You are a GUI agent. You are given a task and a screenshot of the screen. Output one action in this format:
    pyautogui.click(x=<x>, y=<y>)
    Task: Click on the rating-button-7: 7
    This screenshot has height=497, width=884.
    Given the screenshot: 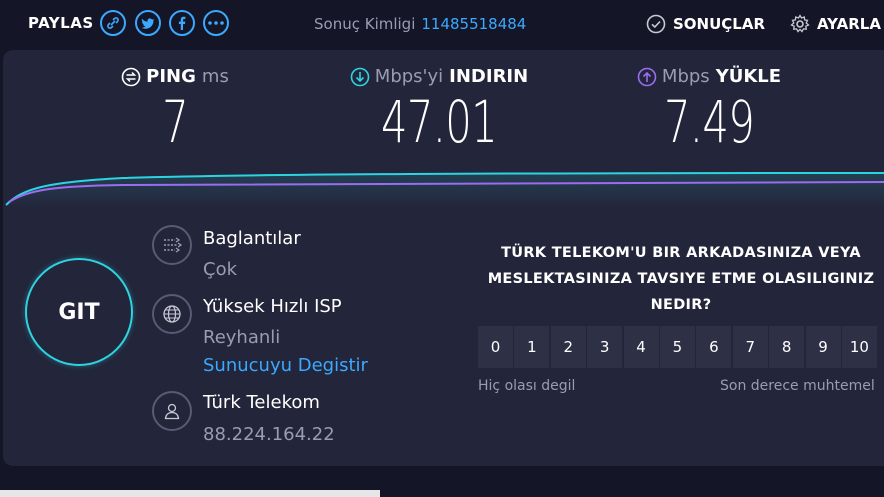 What is the action you would take?
    pyautogui.click(x=750, y=347)
    